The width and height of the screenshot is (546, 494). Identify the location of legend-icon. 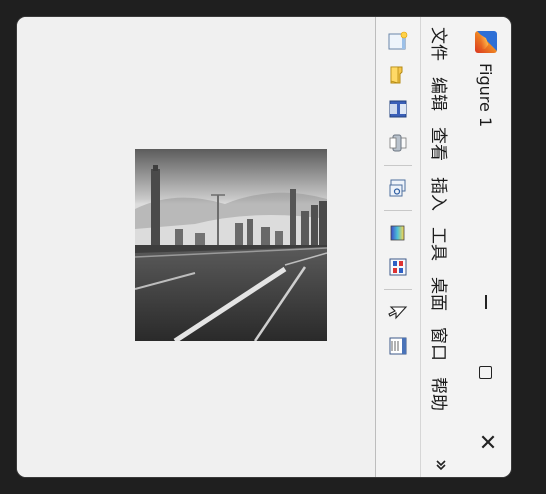
(398, 267).